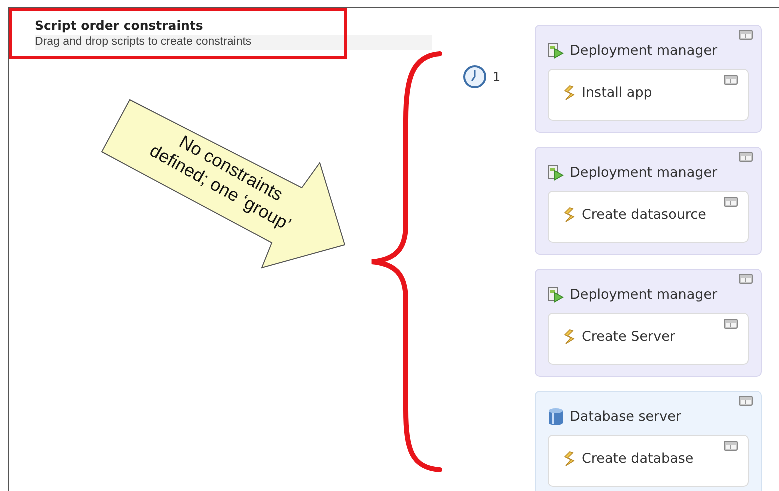 The image size is (779, 491). Describe the element at coordinates (629, 337) in the screenshot. I see `script-name: Create Server` at that location.